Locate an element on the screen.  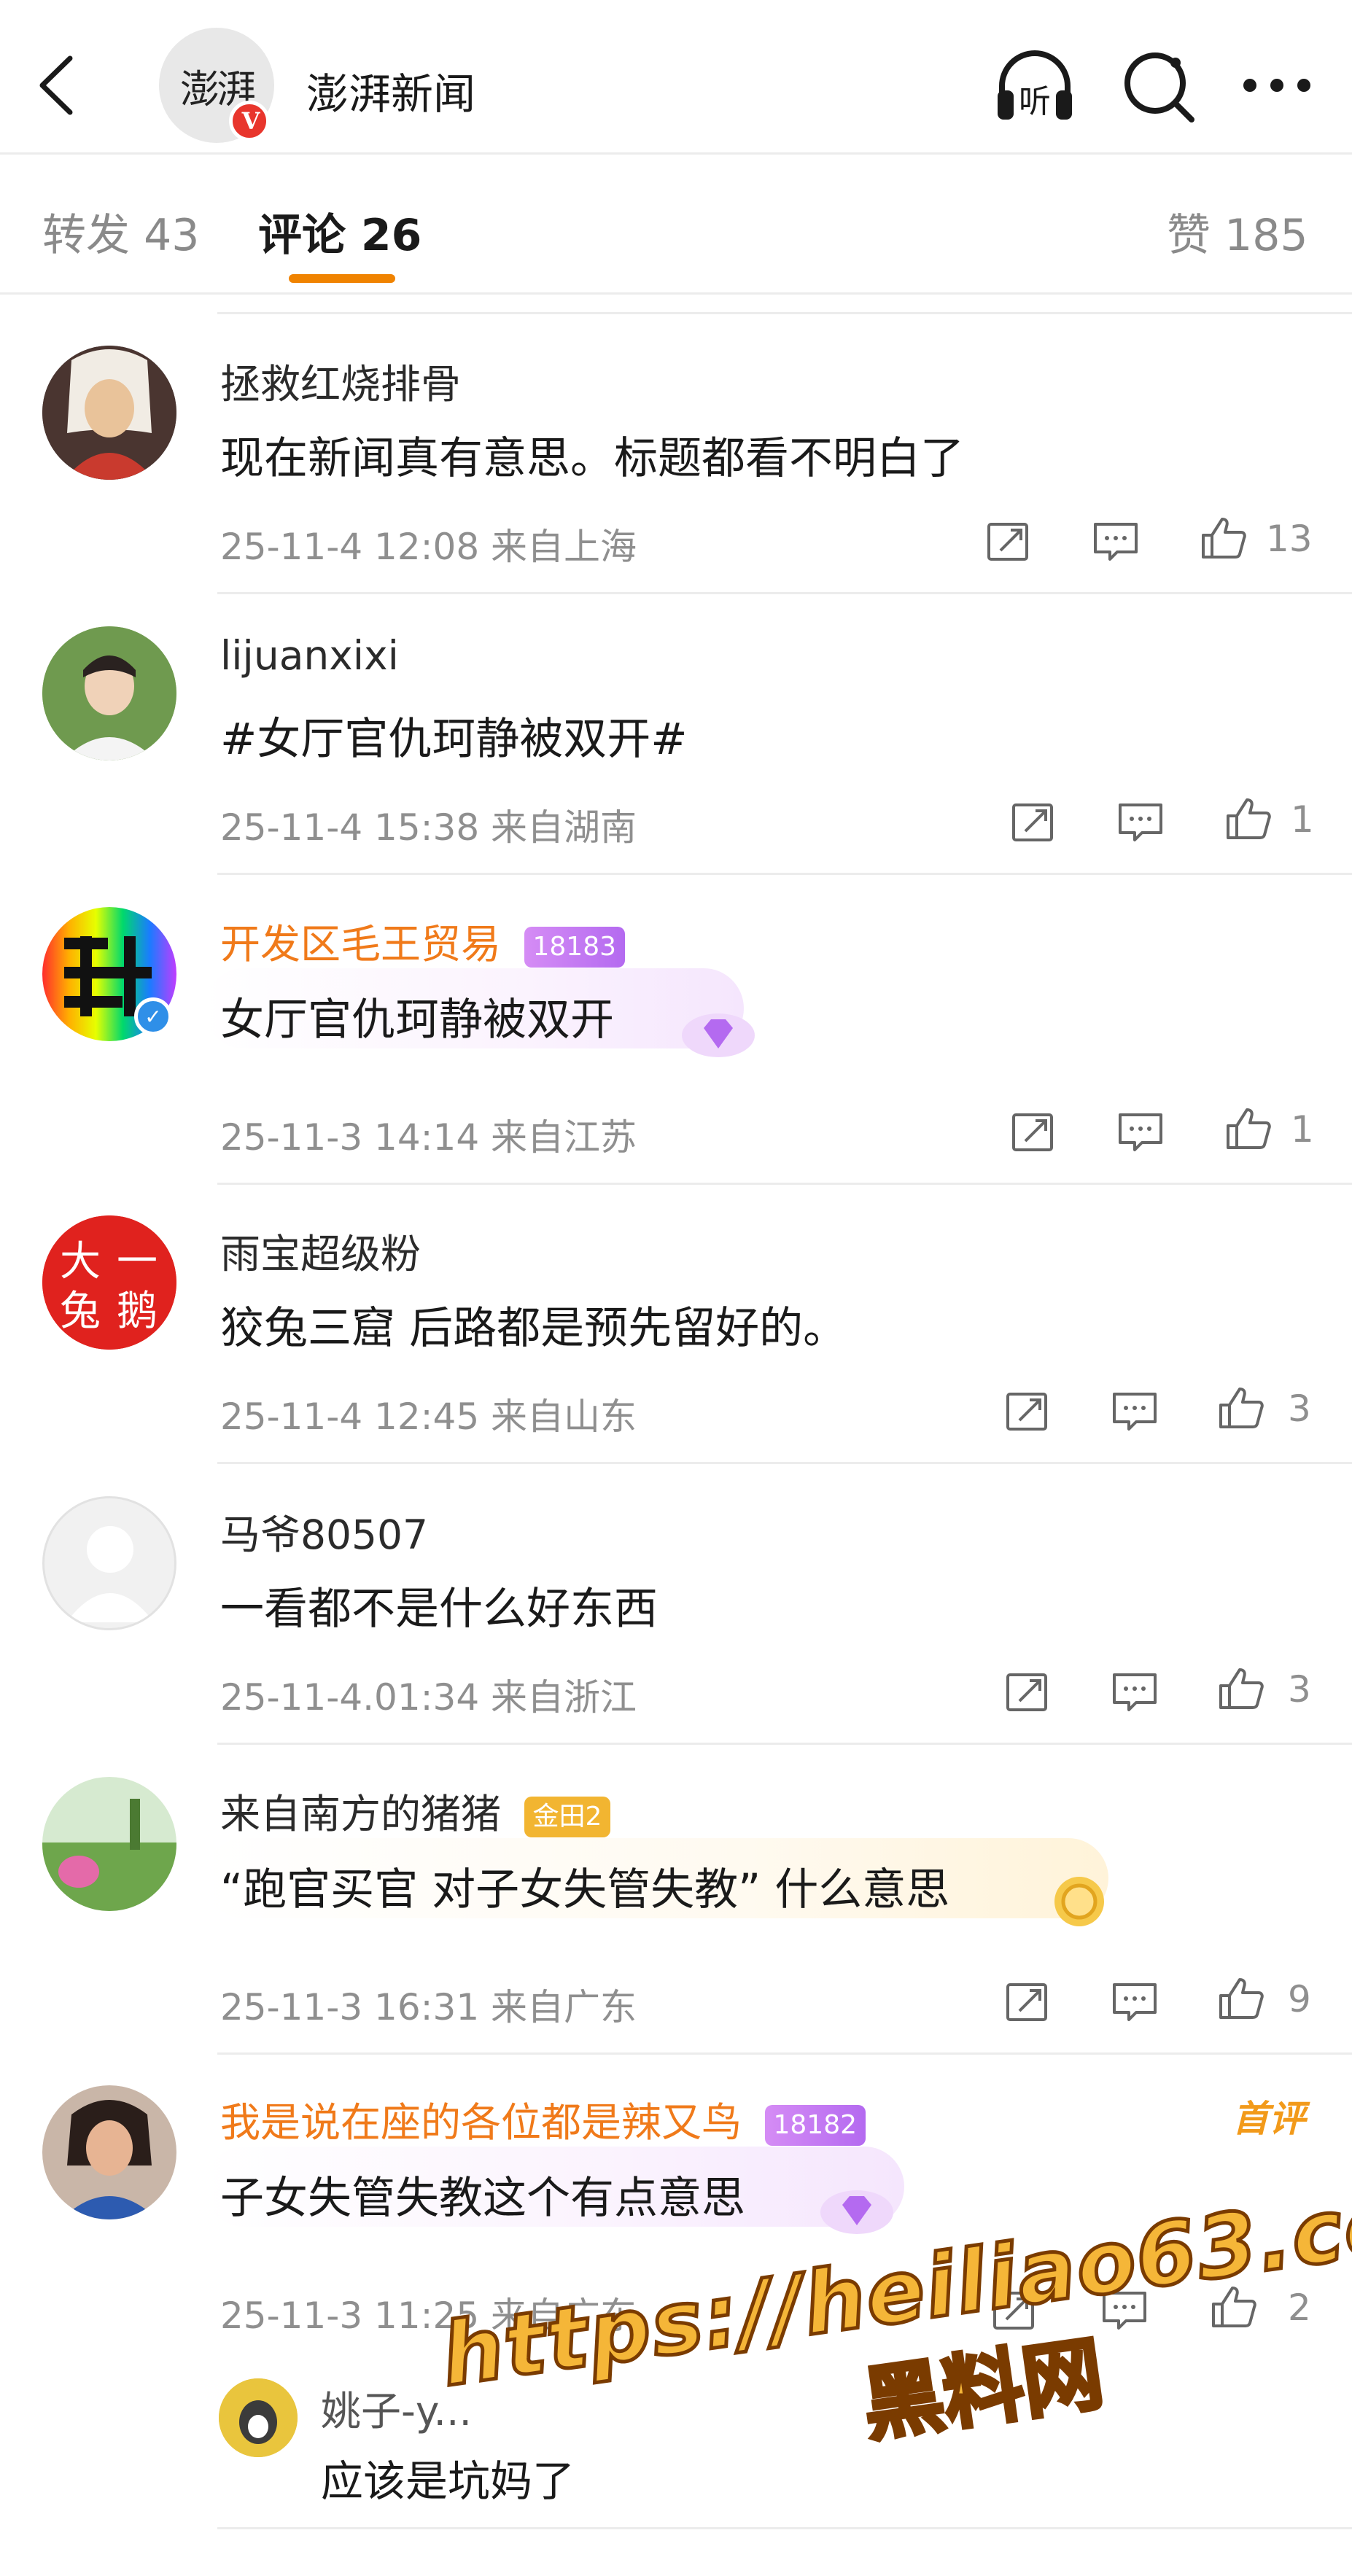
tab-likes: 赞 185 is located at coordinates (1237, 231).